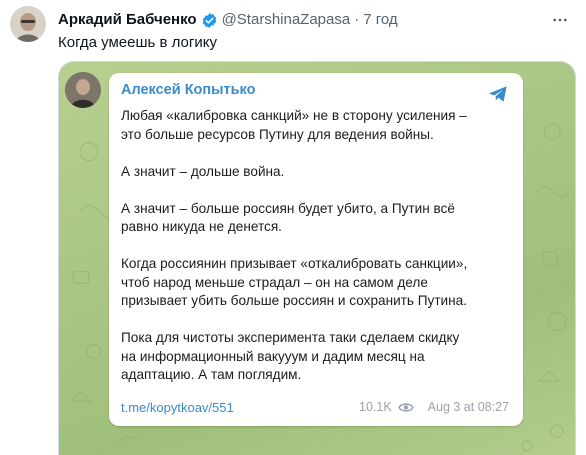 This screenshot has height=455, width=586. What do you see at coordinates (188, 90) in the screenshot?
I see `channel-name: Алексей Копытько` at bounding box center [188, 90].